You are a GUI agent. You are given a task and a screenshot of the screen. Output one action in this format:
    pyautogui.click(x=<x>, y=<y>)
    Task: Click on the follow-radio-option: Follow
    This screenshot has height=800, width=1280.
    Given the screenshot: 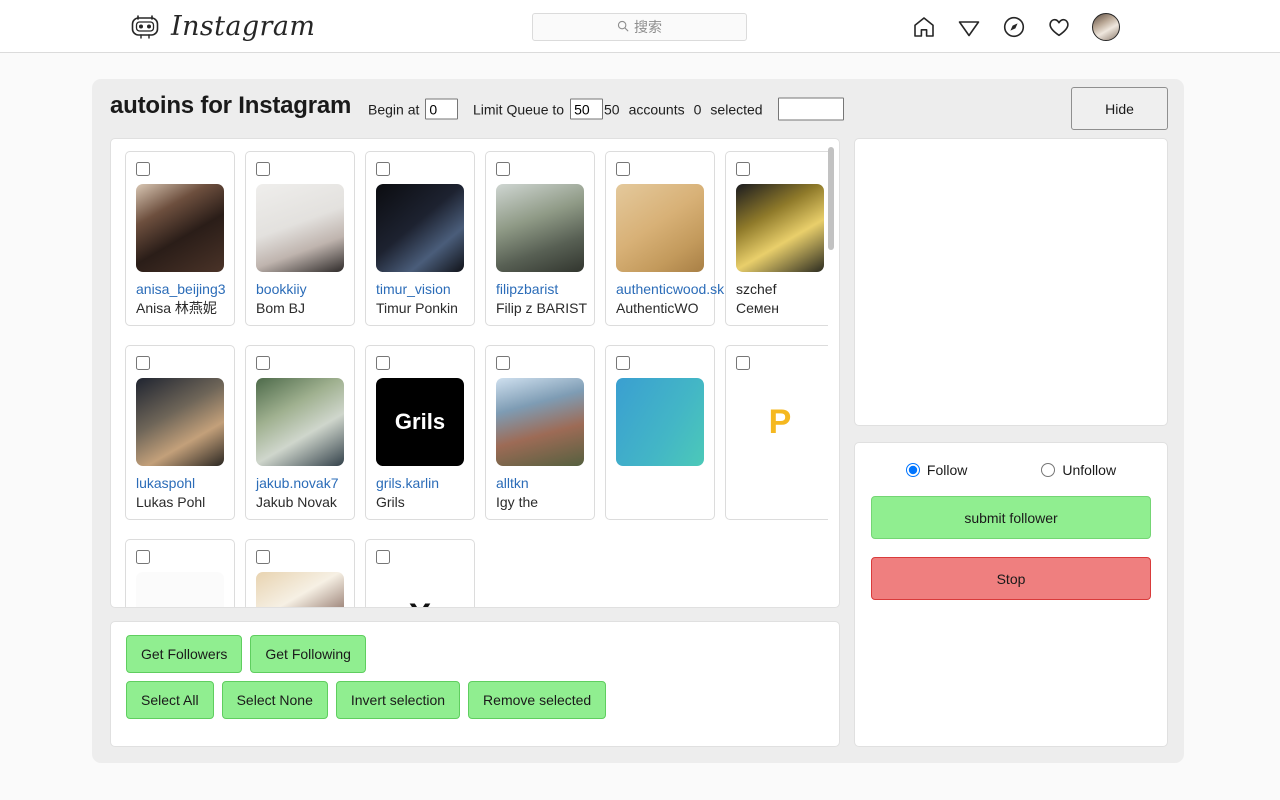 What is the action you would take?
    pyautogui.click(x=936, y=470)
    